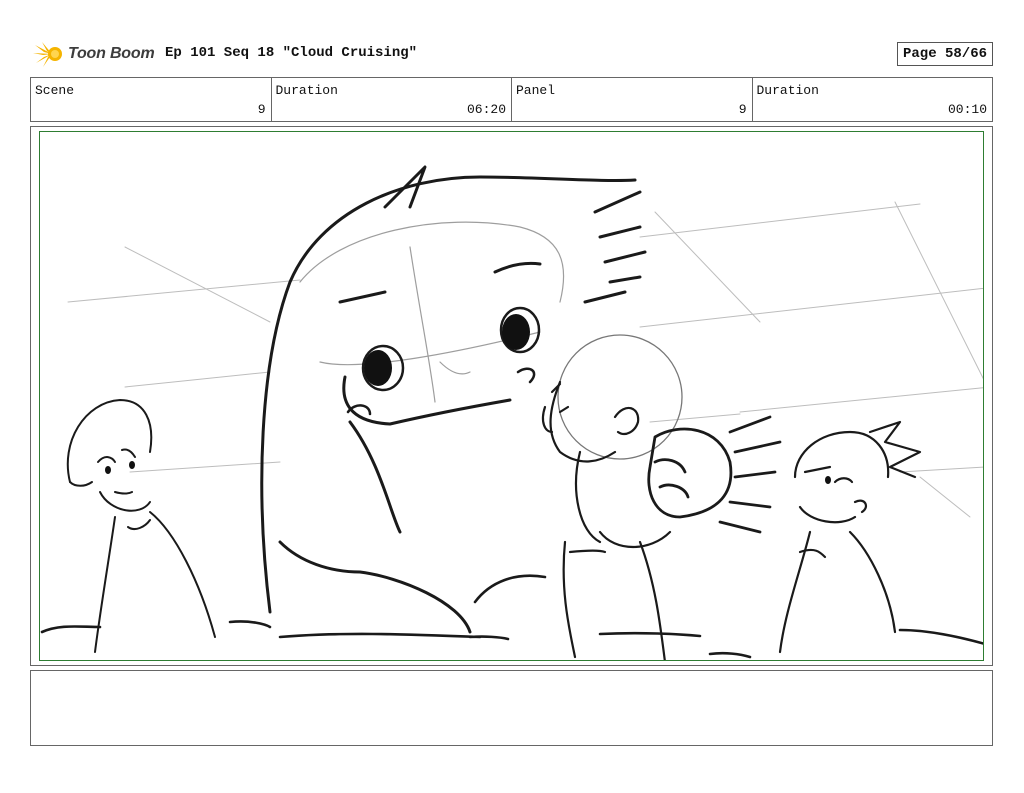 This screenshot has height=793, width=1024. What do you see at coordinates (612, 497) in the screenshot?
I see `center-girl-sketch` at bounding box center [612, 497].